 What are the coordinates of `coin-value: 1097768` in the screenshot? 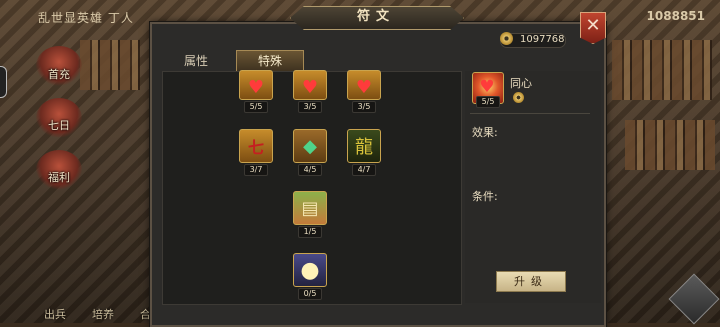 It's located at (542, 39).